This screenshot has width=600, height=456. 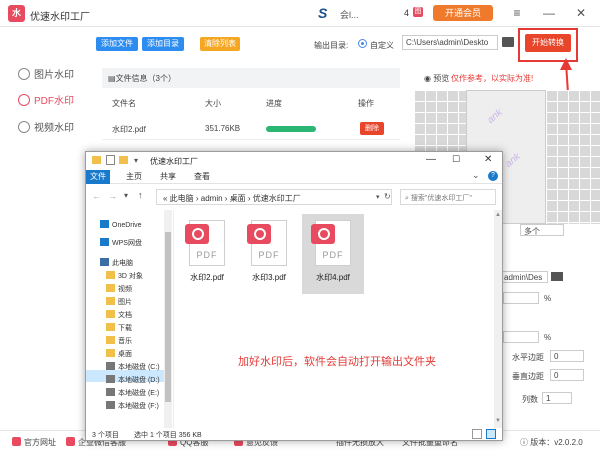 I want to click on scroll-up-icon: ▲, so click(x=498, y=215).